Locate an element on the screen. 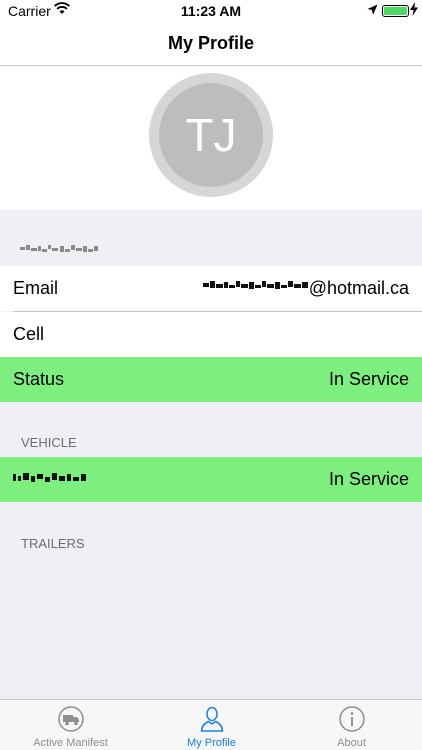 This screenshot has height=750, width=422. email-label: Email is located at coordinates (36, 288).